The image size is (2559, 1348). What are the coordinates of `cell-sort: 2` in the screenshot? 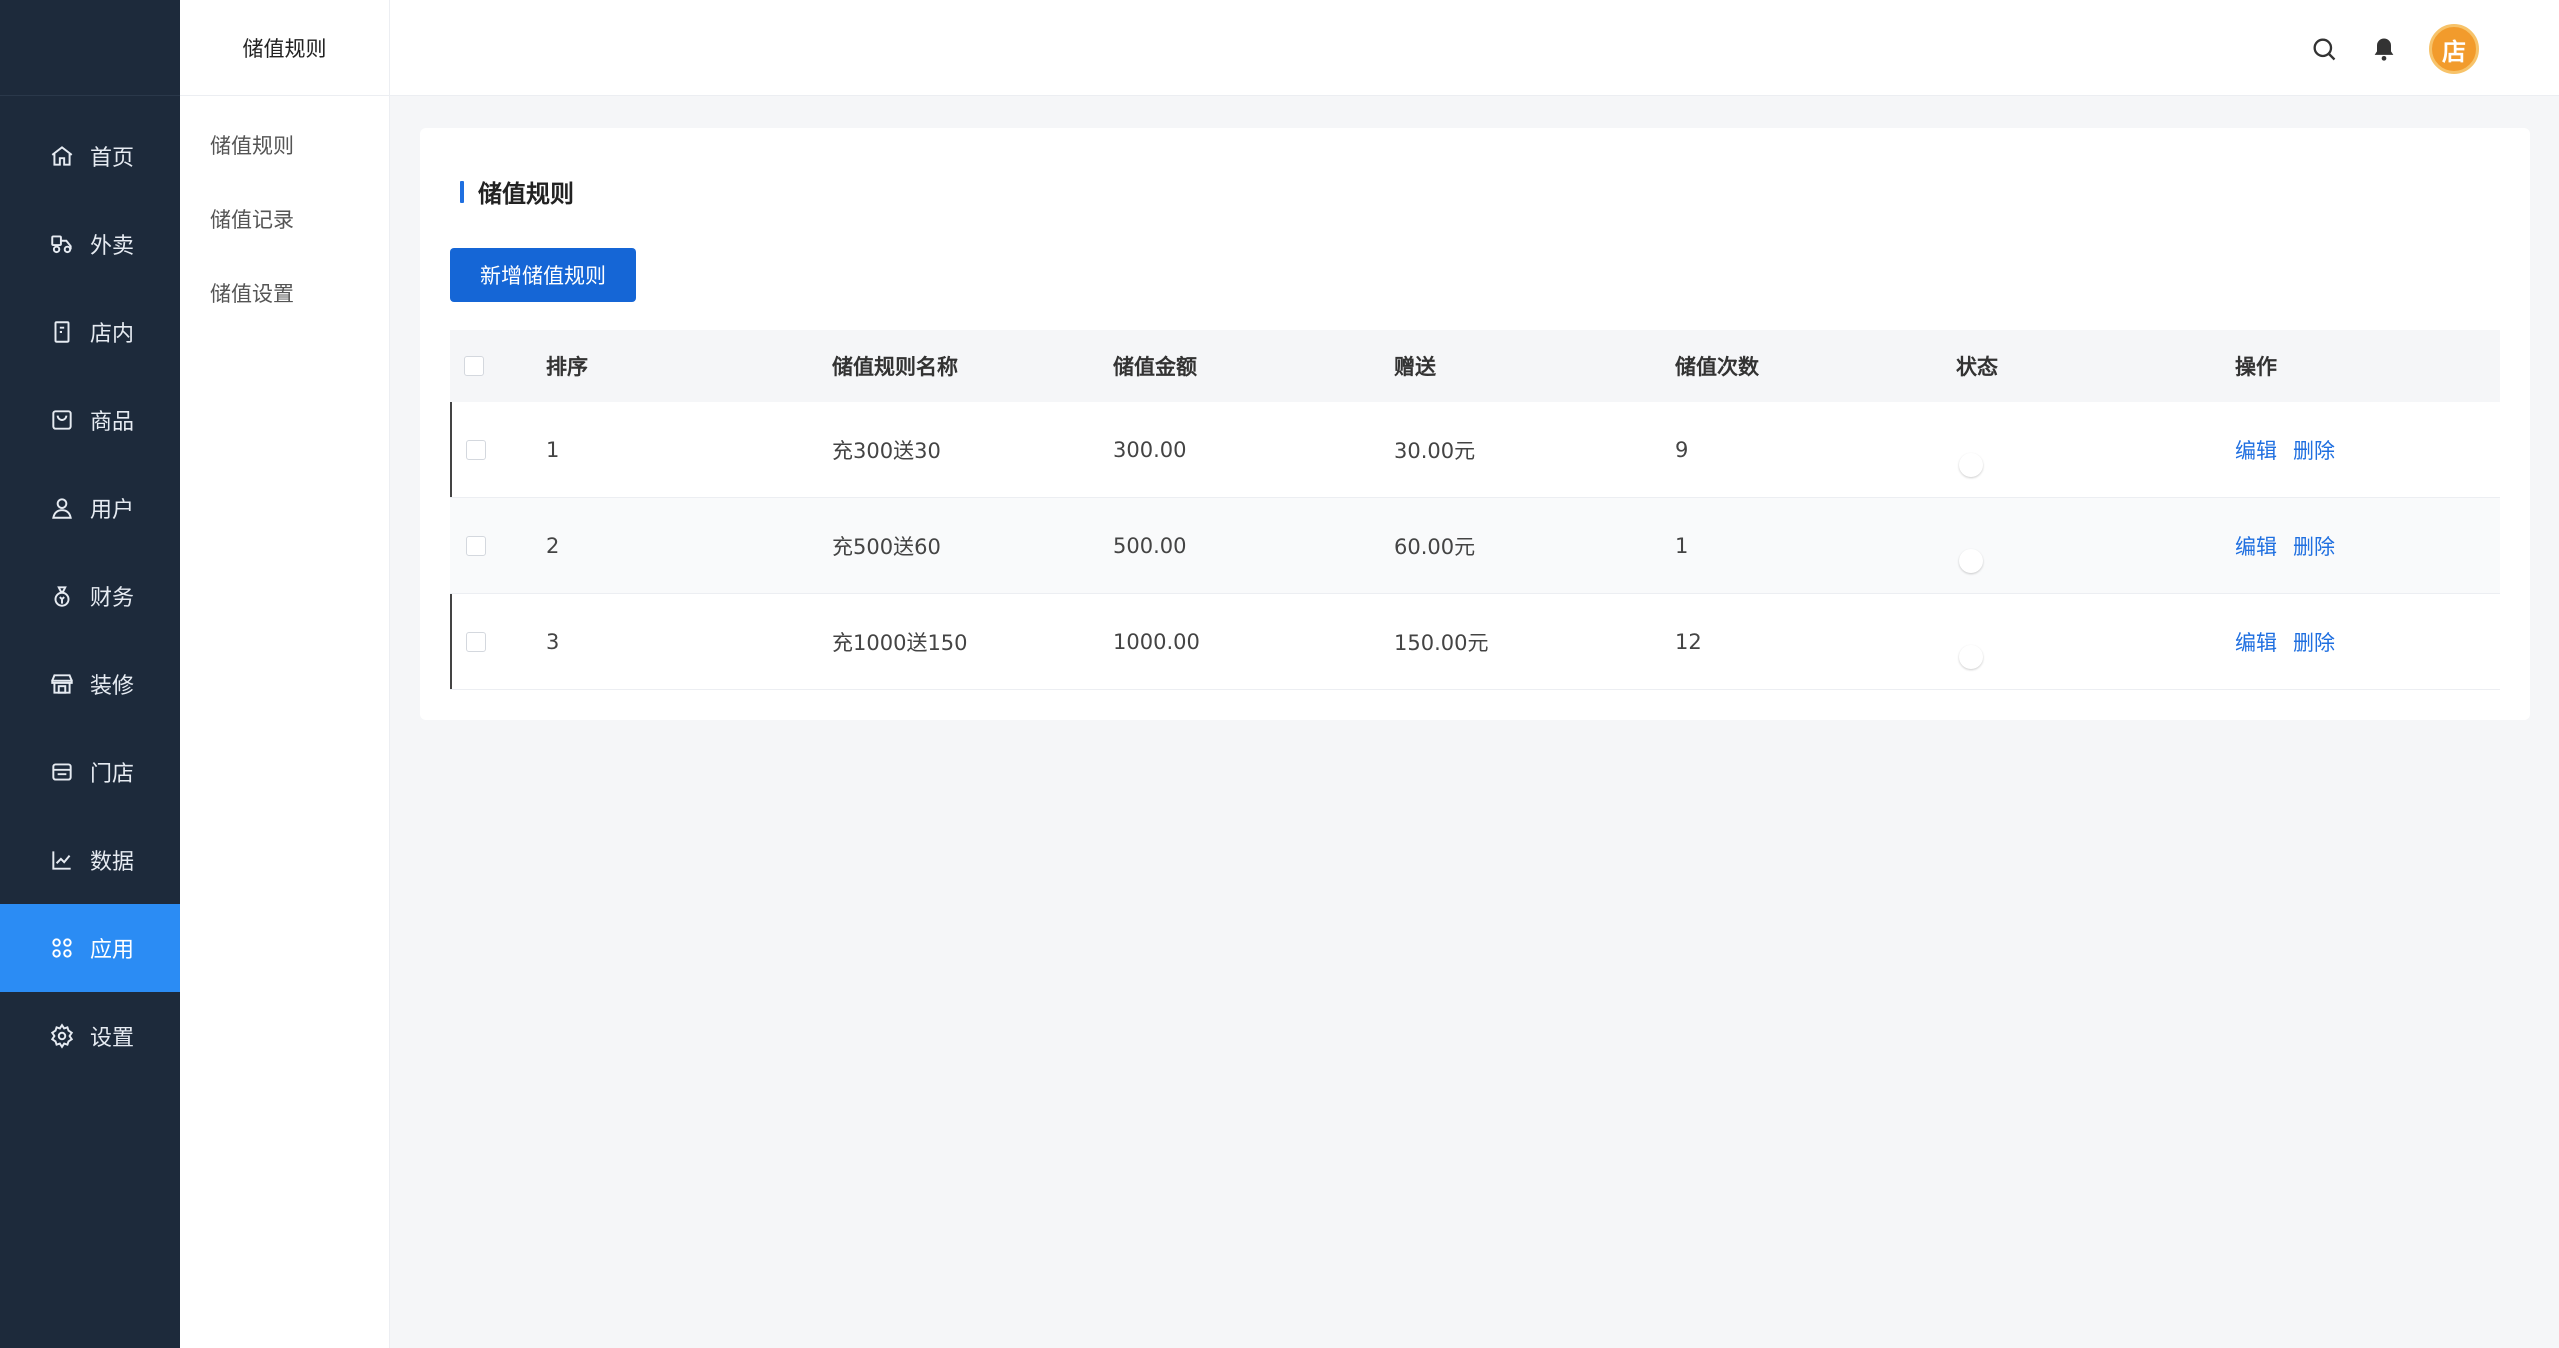 It's located at (553, 545).